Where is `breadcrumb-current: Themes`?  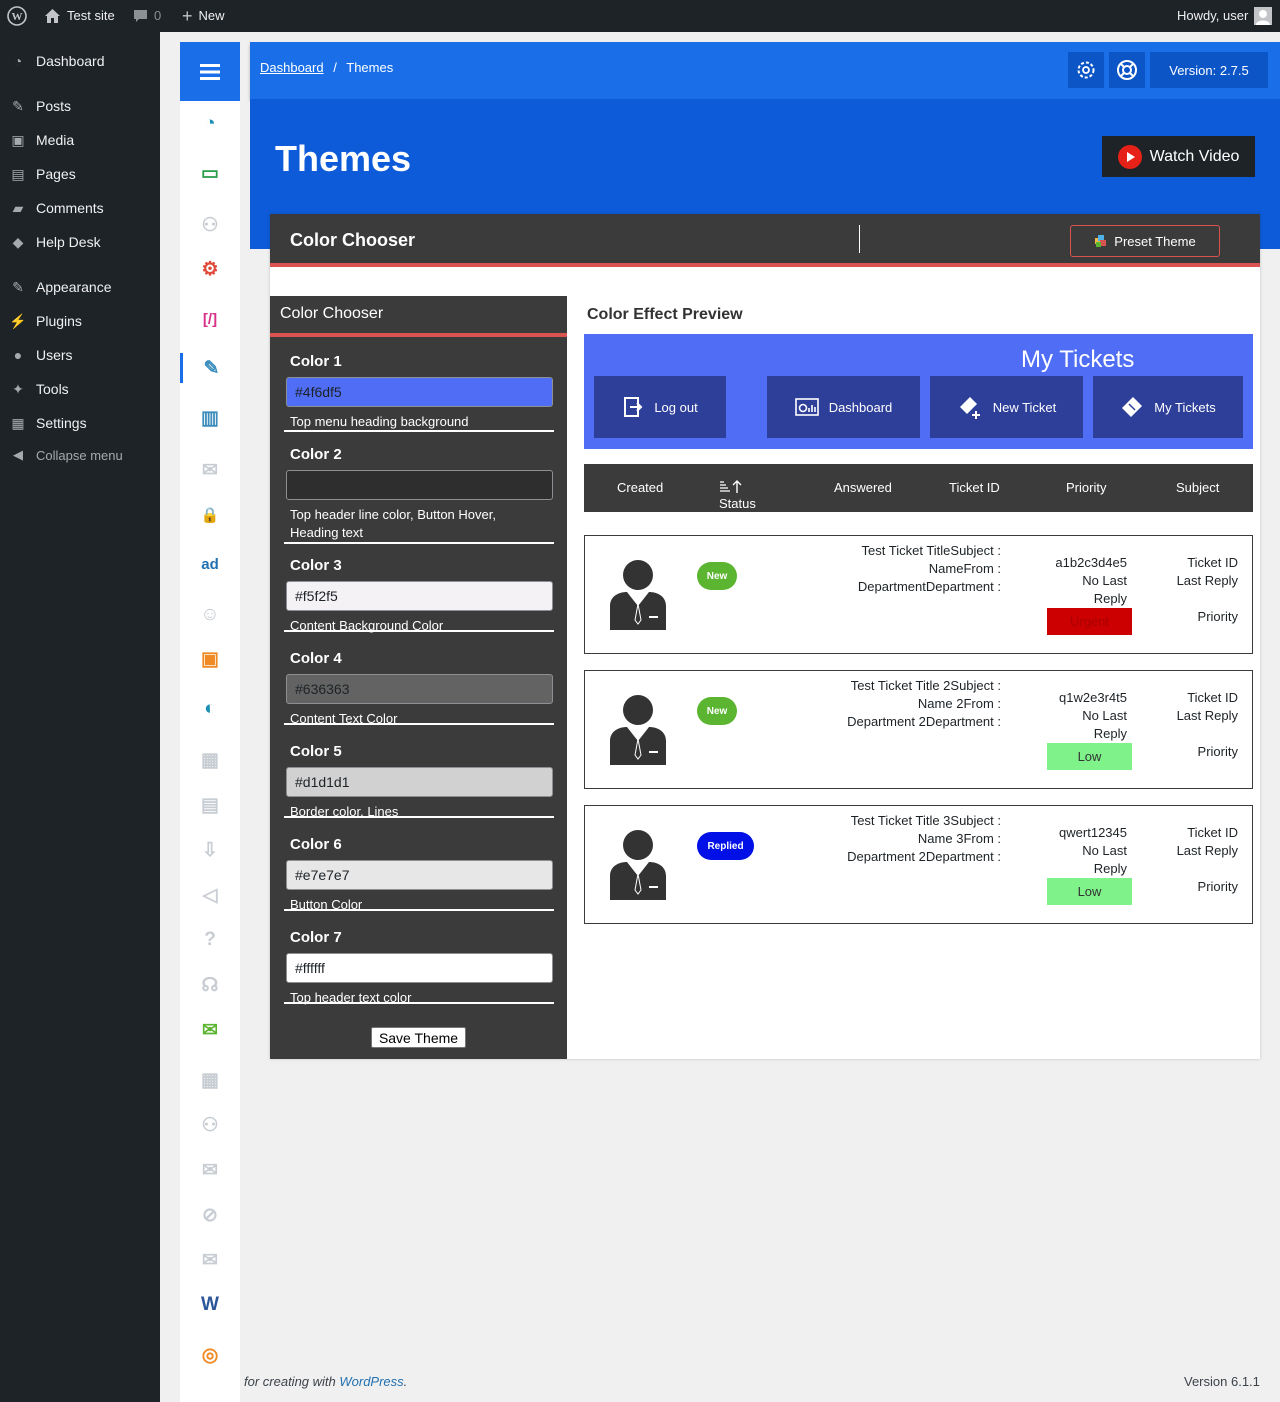
breadcrumb-current: Themes is located at coordinates (370, 67).